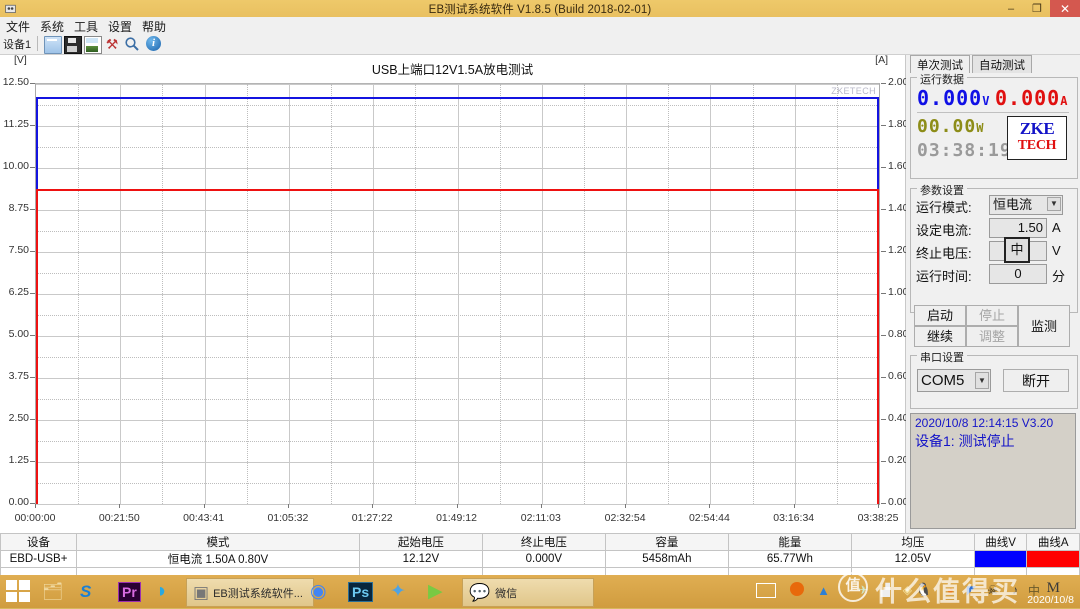 The height and width of the screenshot is (609, 1080). What do you see at coordinates (37, 346) in the screenshot?
I see `series-edge-a` at bounding box center [37, 346].